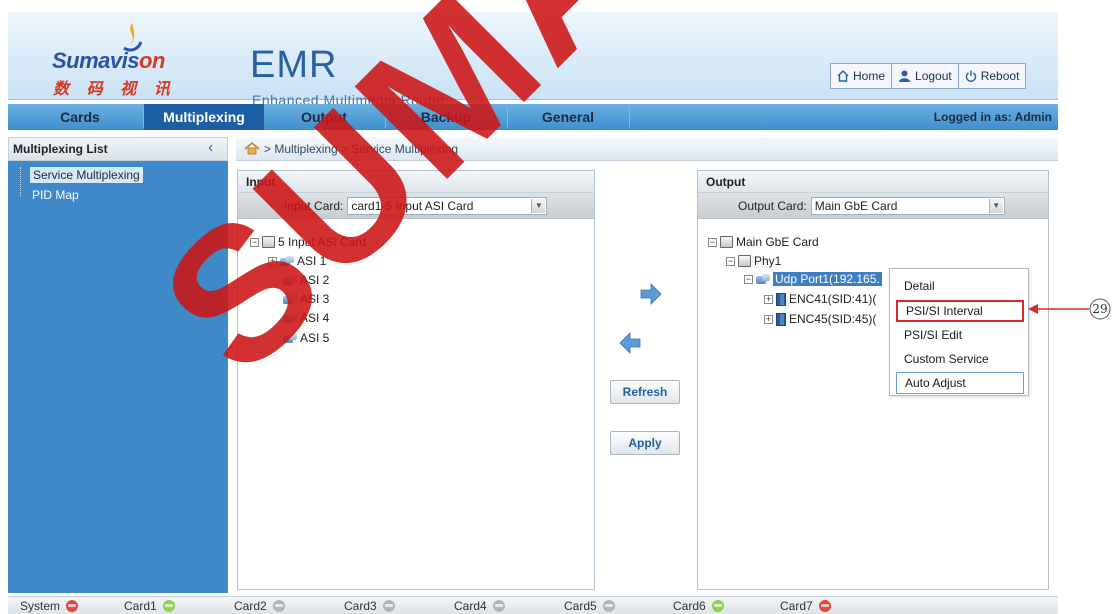 This screenshot has width=1113, height=614. What do you see at coordinates (651, 294) in the screenshot?
I see `arrow-right-icon` at bounding box center [651, 294].